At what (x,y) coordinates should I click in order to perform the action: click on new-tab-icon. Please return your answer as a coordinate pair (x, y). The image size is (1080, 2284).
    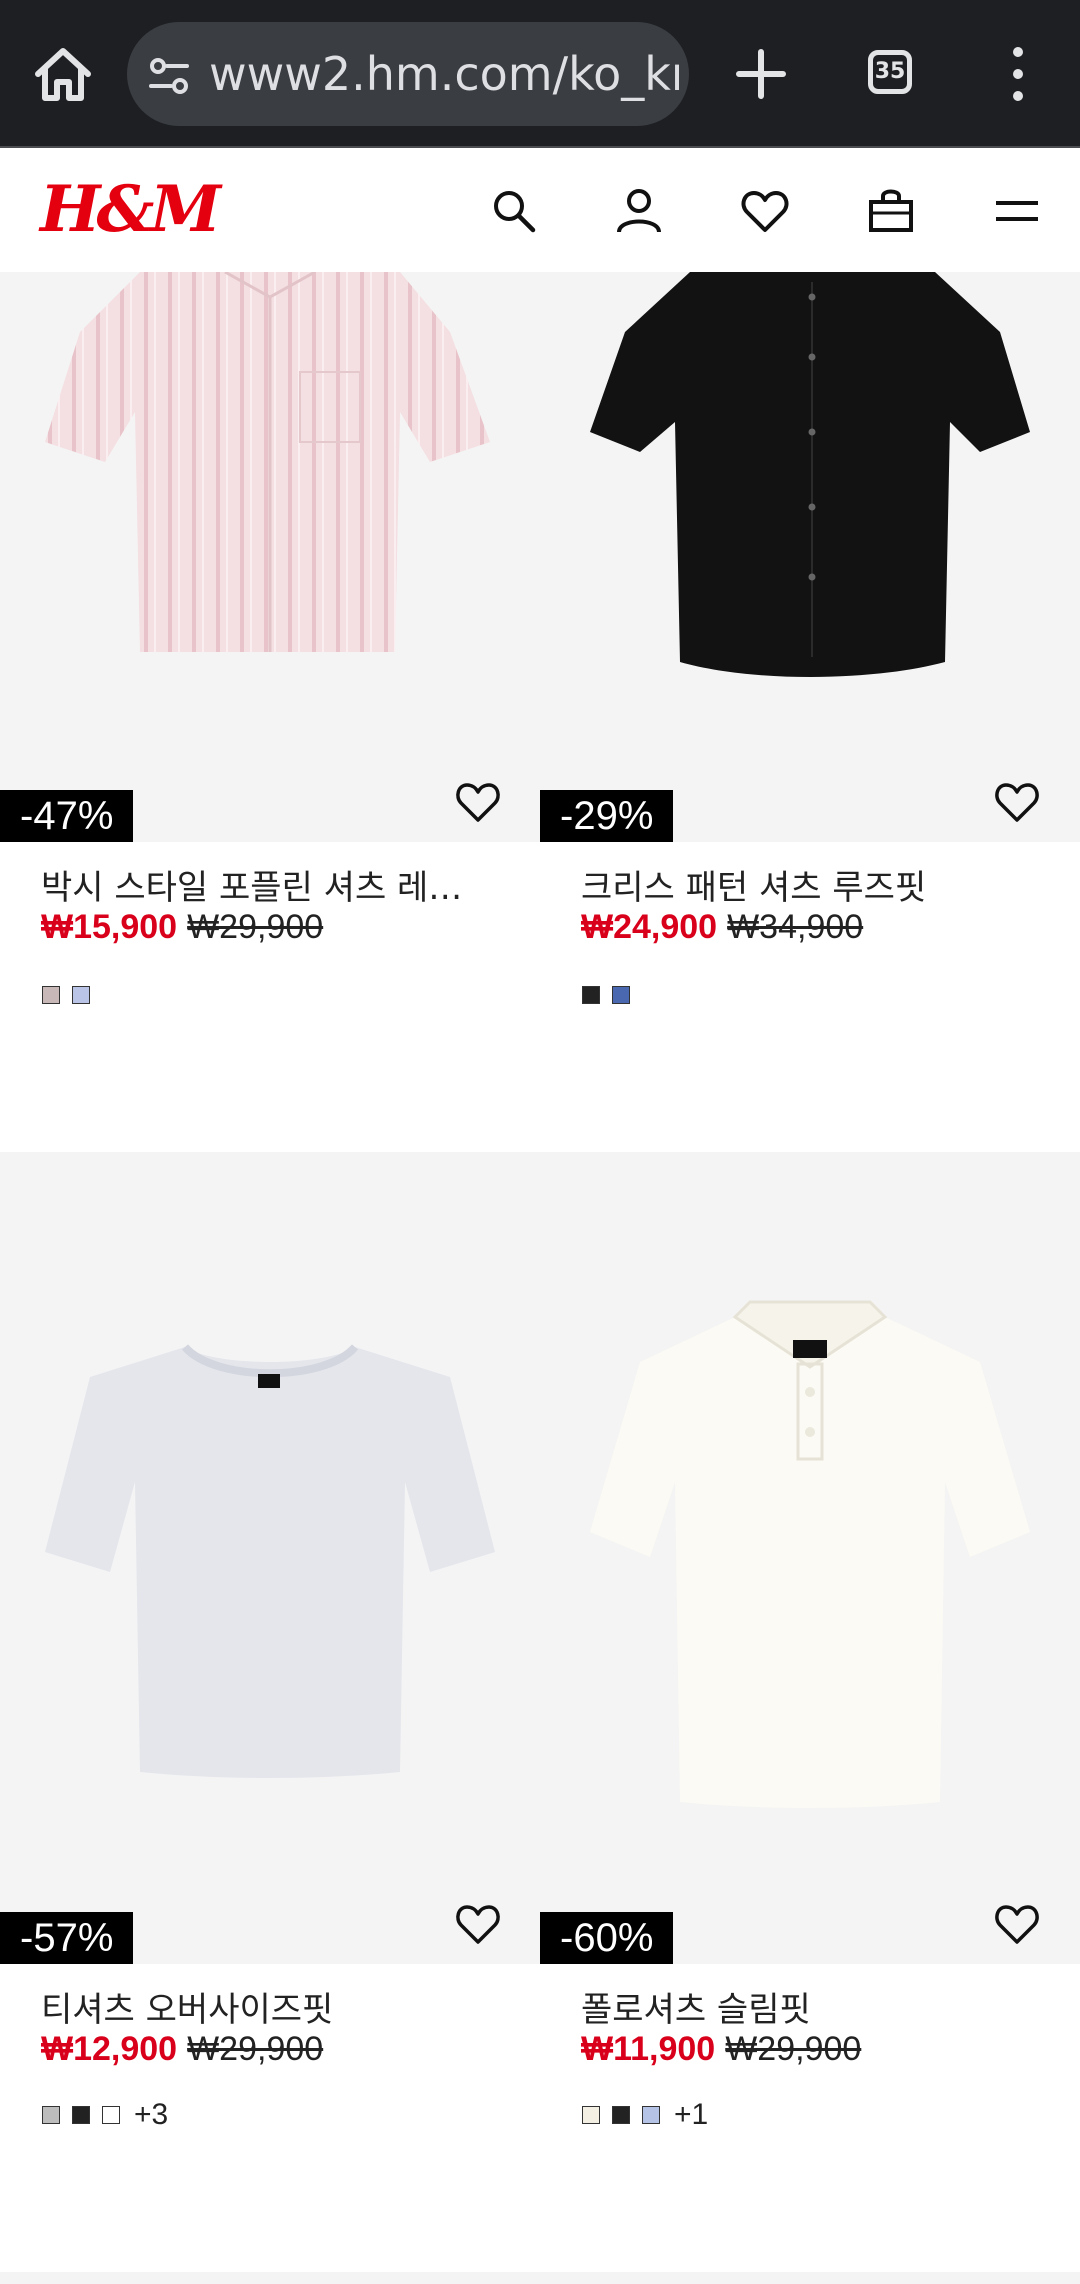
    Looking at the image, I should click on (761, 74).